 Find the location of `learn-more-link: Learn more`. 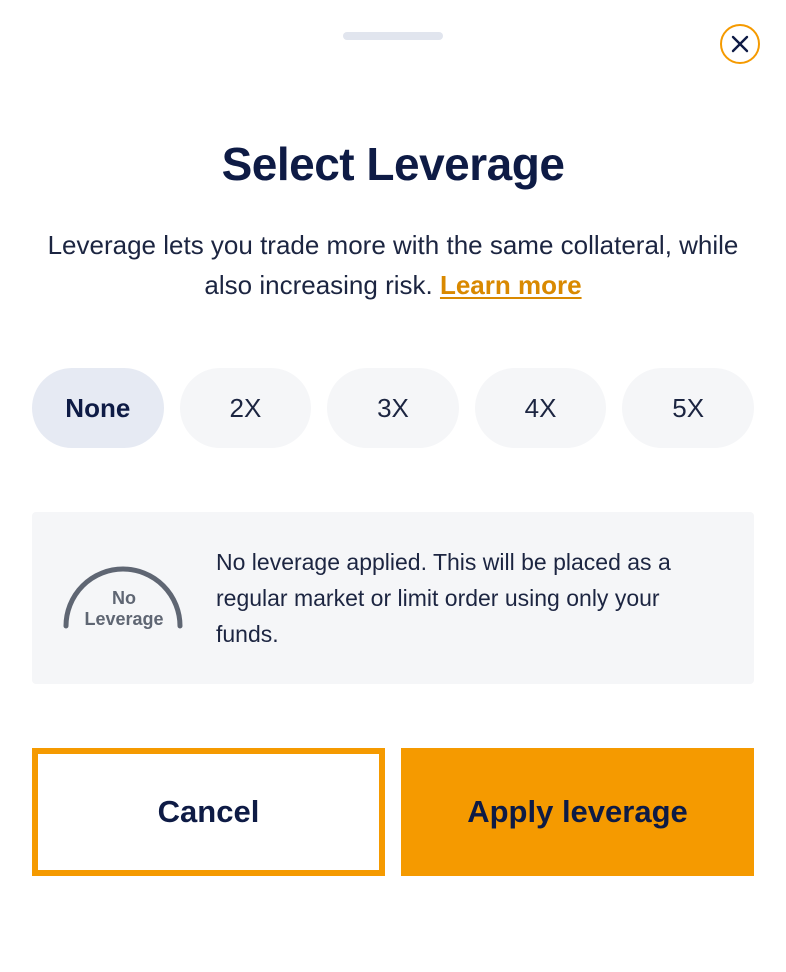

learn-more-link: Learn more is located at coordinates (511, 285).